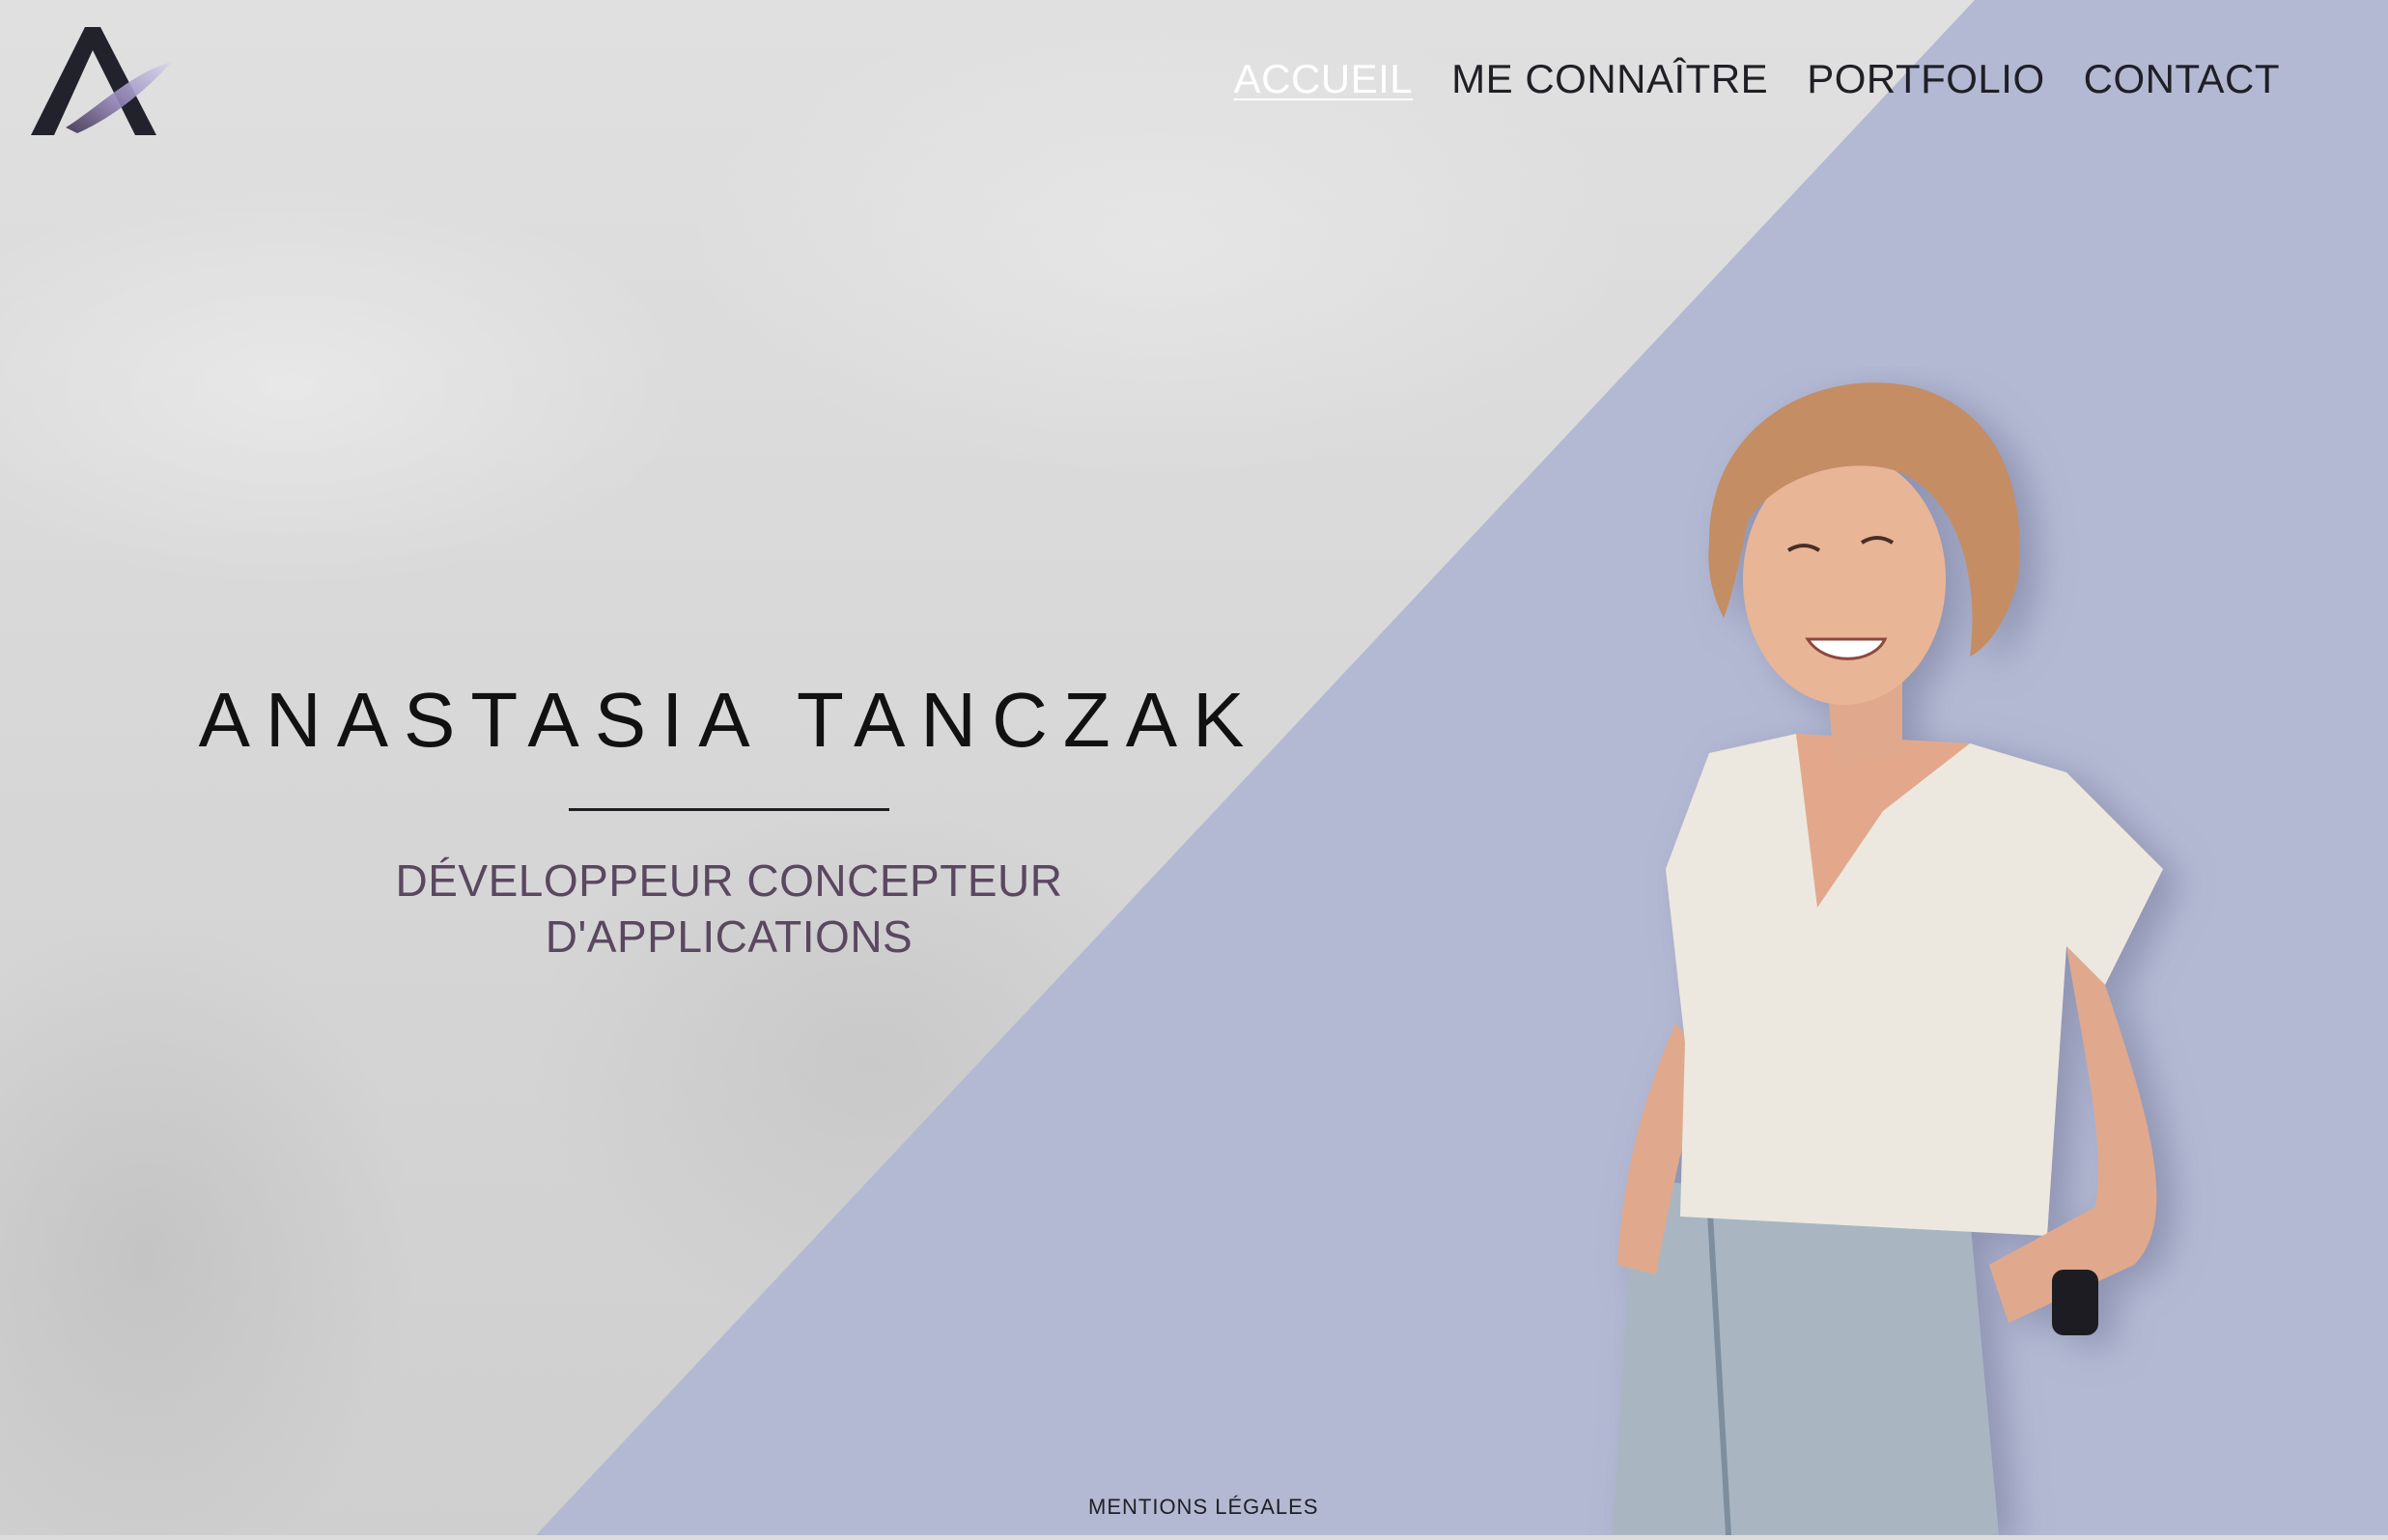 This screenshot has width=2388, height=1540. What do you see at coordinates (1610, 79) in the screenshot?
I see `nav-item-me-connaitre: ME CONNAÎTRE` at bounding box center [1610, 79].